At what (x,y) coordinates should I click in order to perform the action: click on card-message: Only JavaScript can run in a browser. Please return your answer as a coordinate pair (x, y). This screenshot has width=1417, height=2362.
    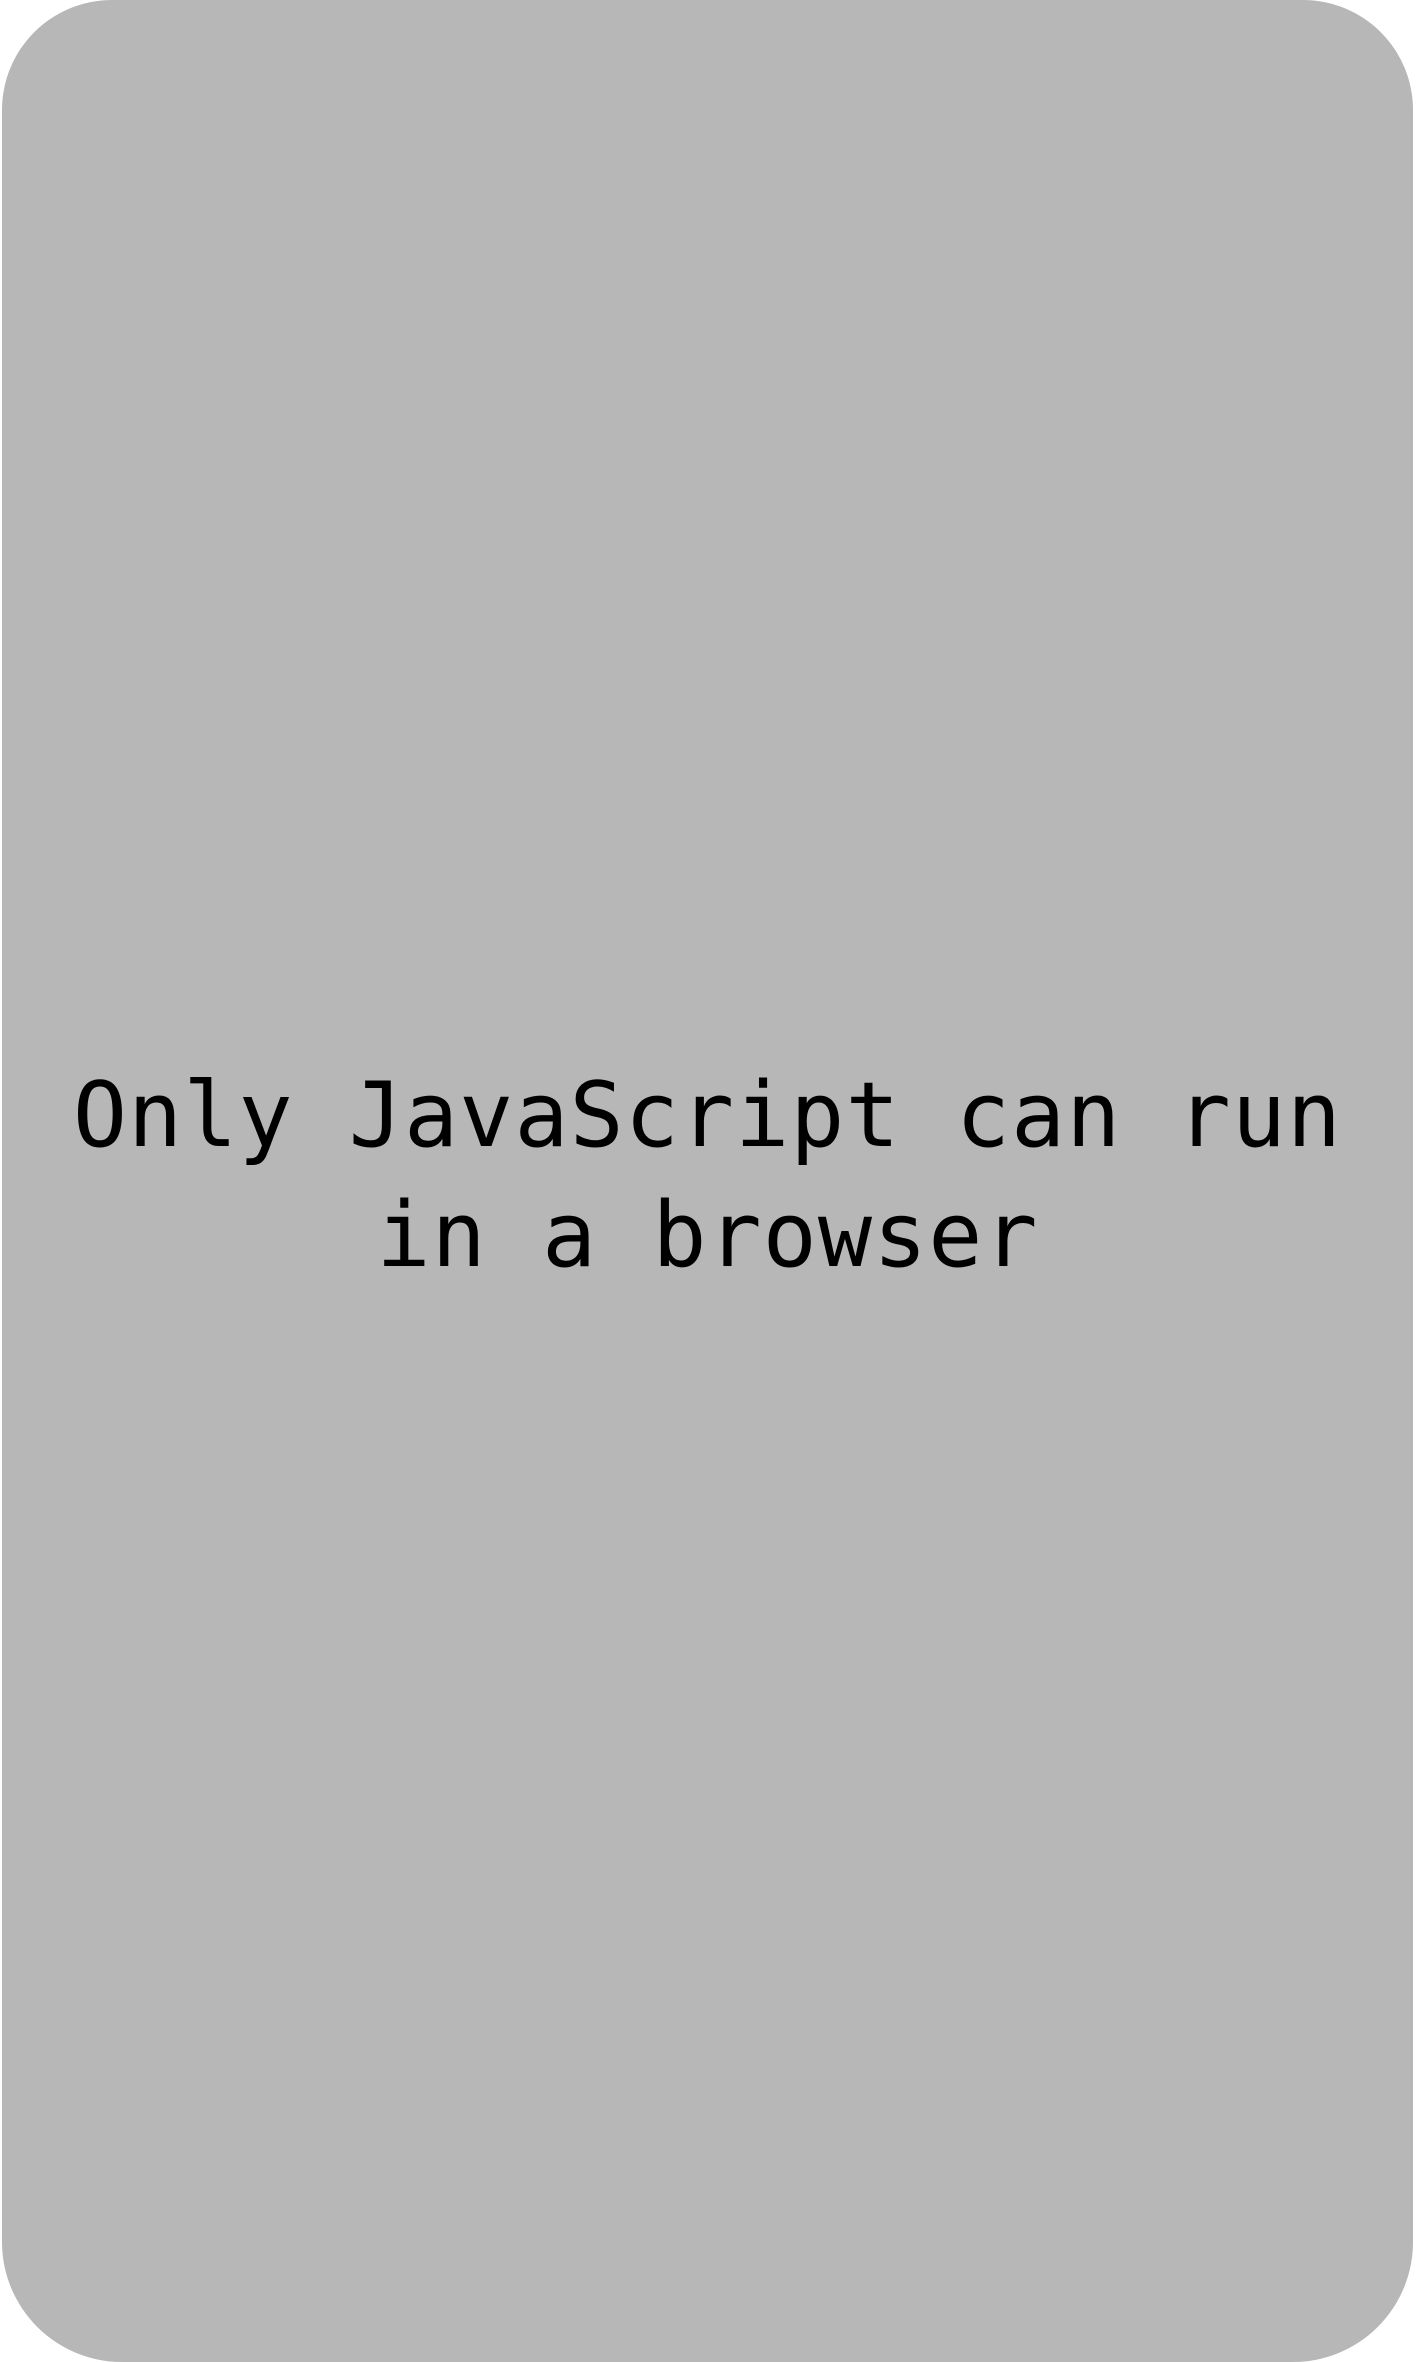
    Looking at the image, I should click on (707, 1175).